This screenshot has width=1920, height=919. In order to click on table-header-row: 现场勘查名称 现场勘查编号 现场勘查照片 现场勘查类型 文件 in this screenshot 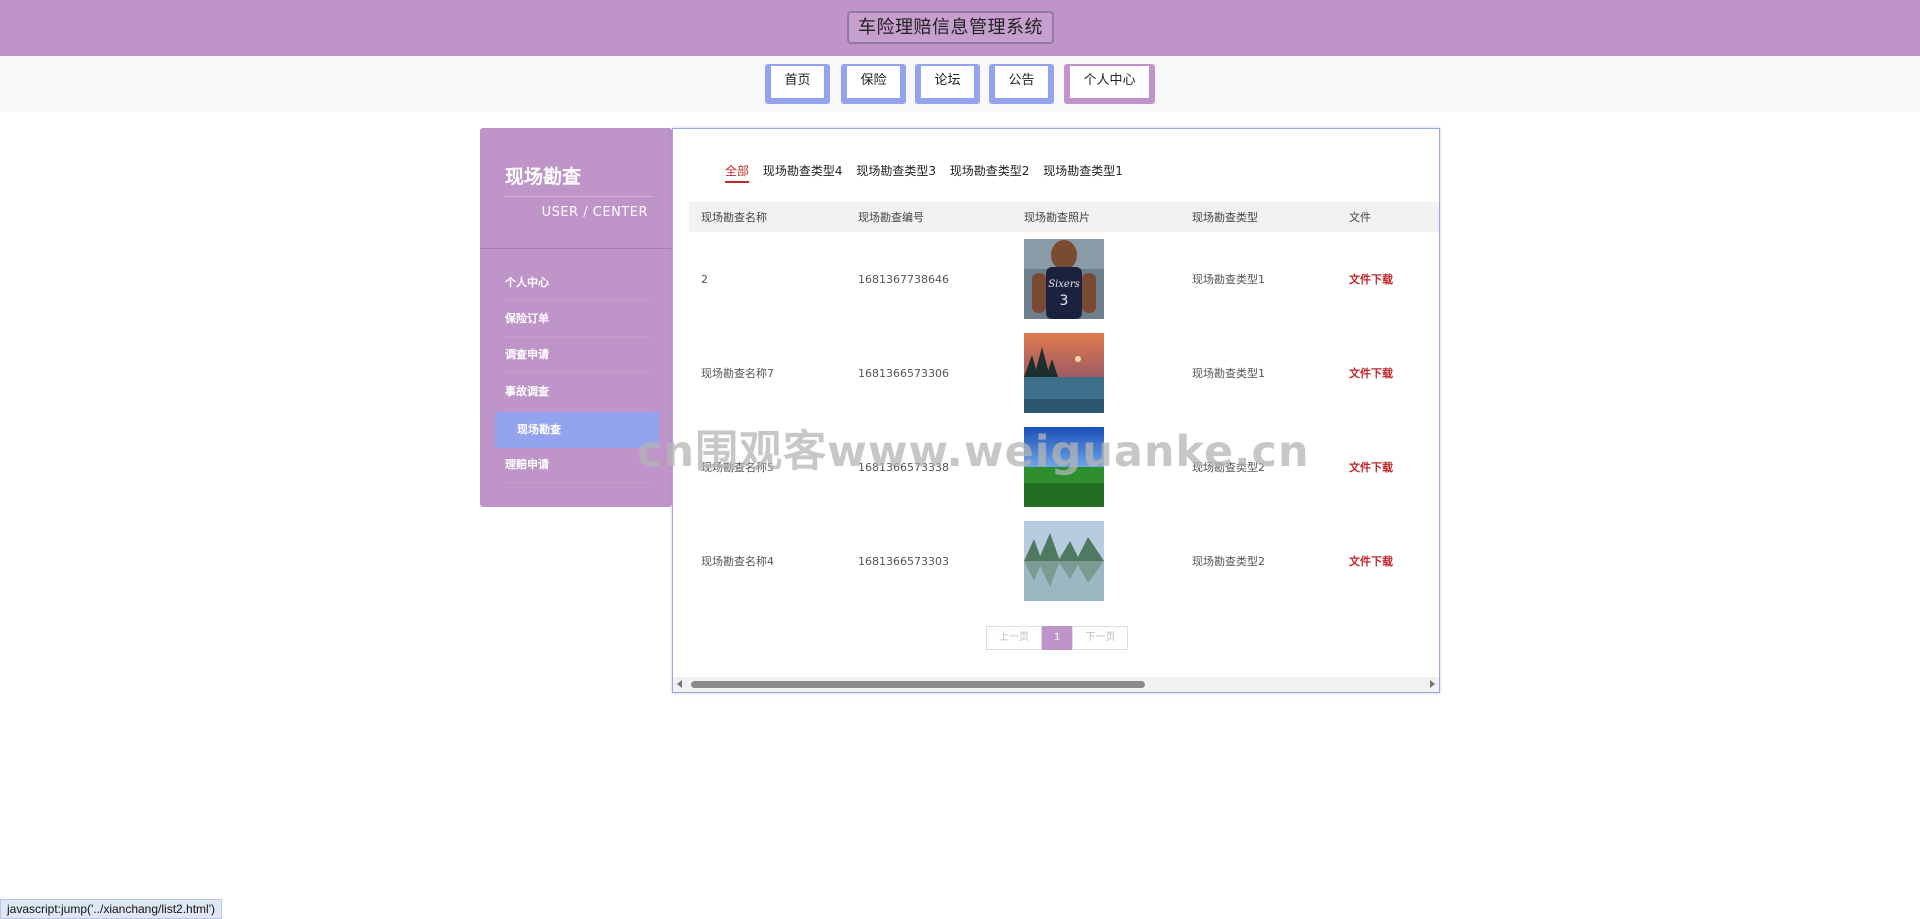, I will do `click(1064, 217)`.